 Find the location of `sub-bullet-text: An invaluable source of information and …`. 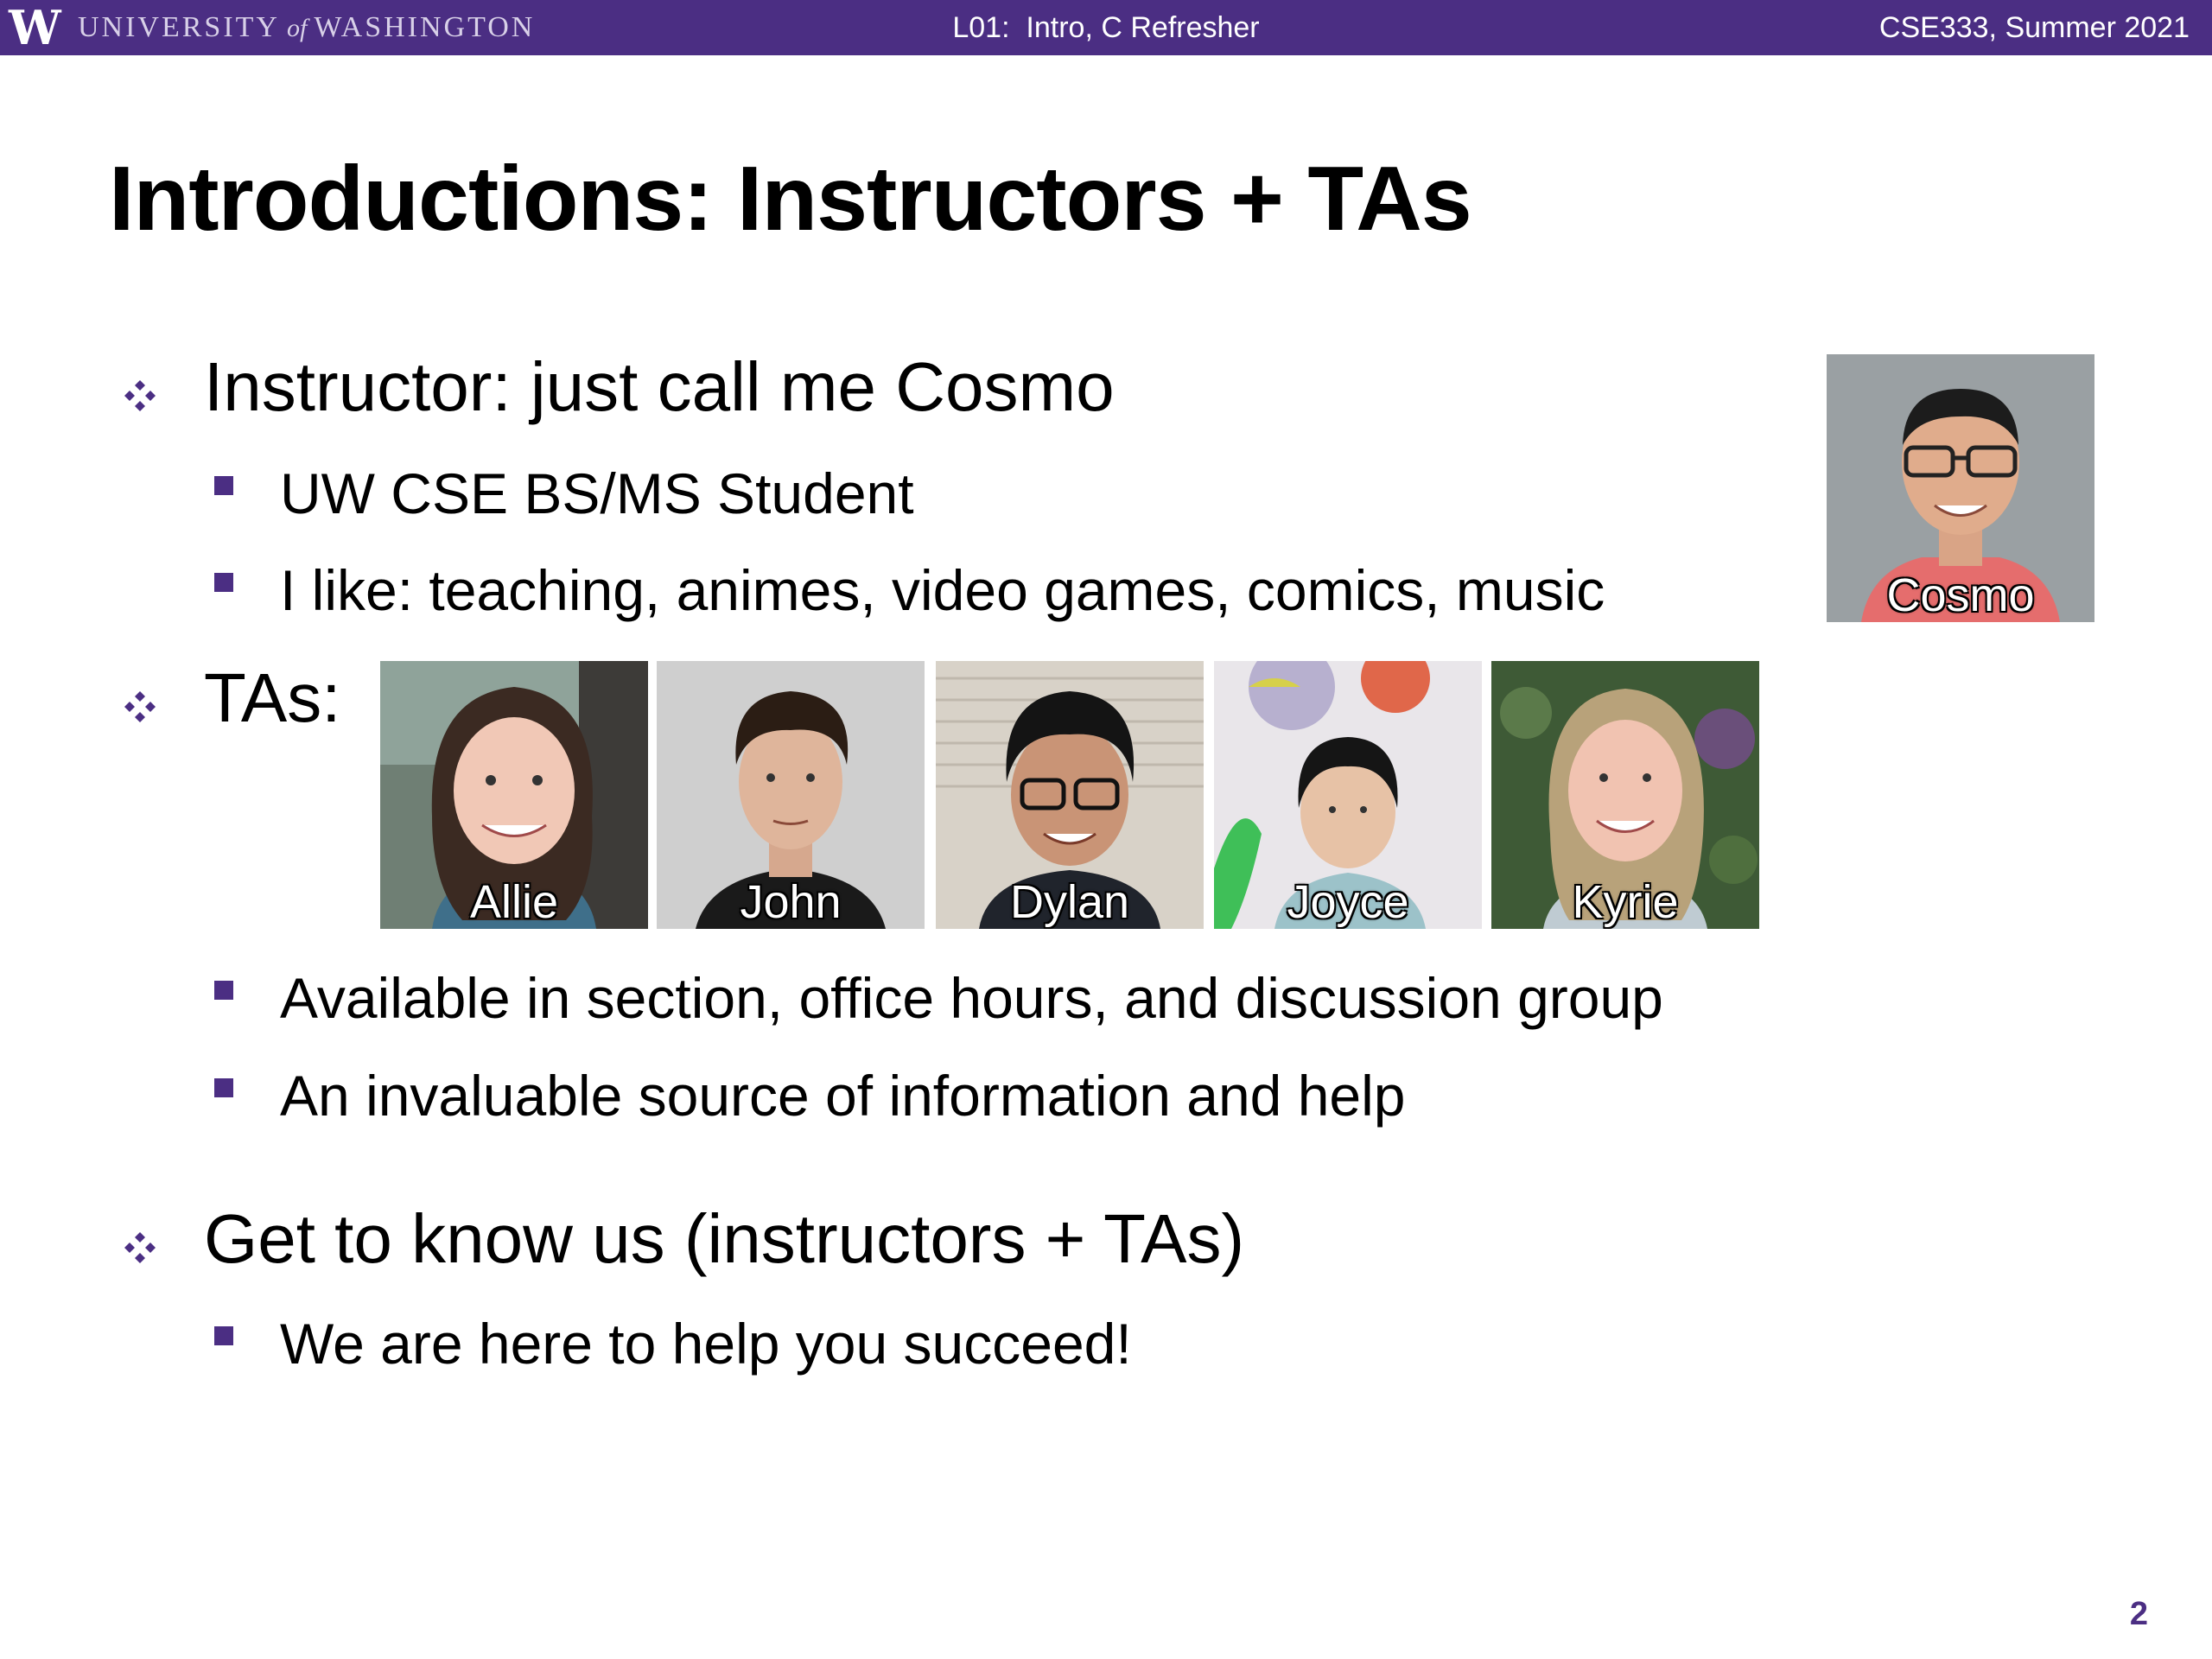

sub-bullet-text: An invaluable source of information and … is located at coordinates (843, 1096).